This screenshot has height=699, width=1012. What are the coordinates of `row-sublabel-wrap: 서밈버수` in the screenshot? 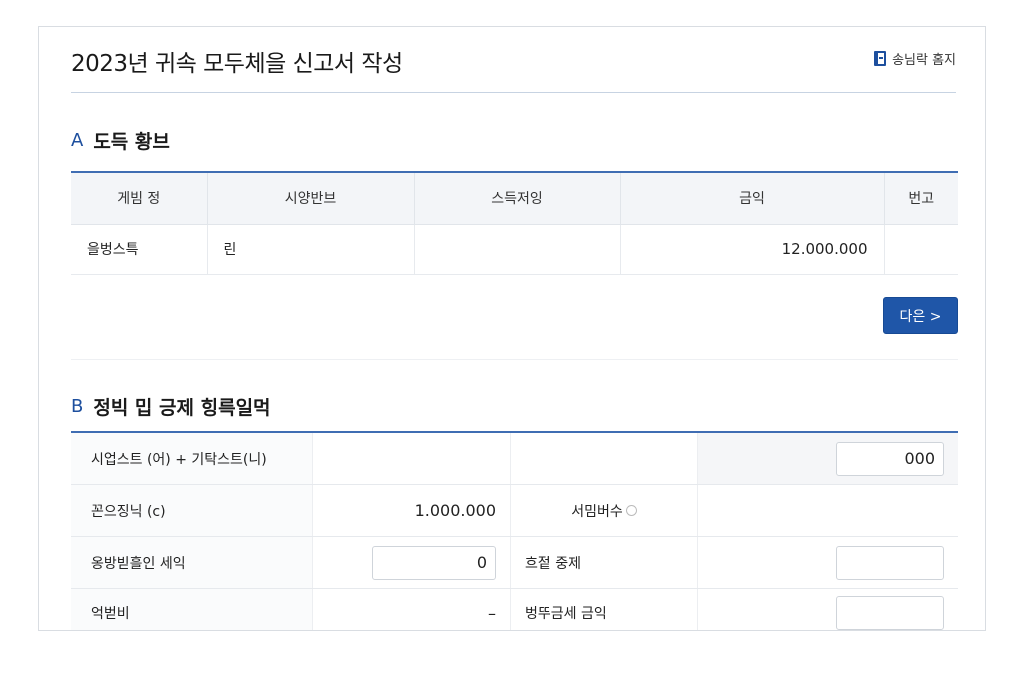 It's located at (604, 510).